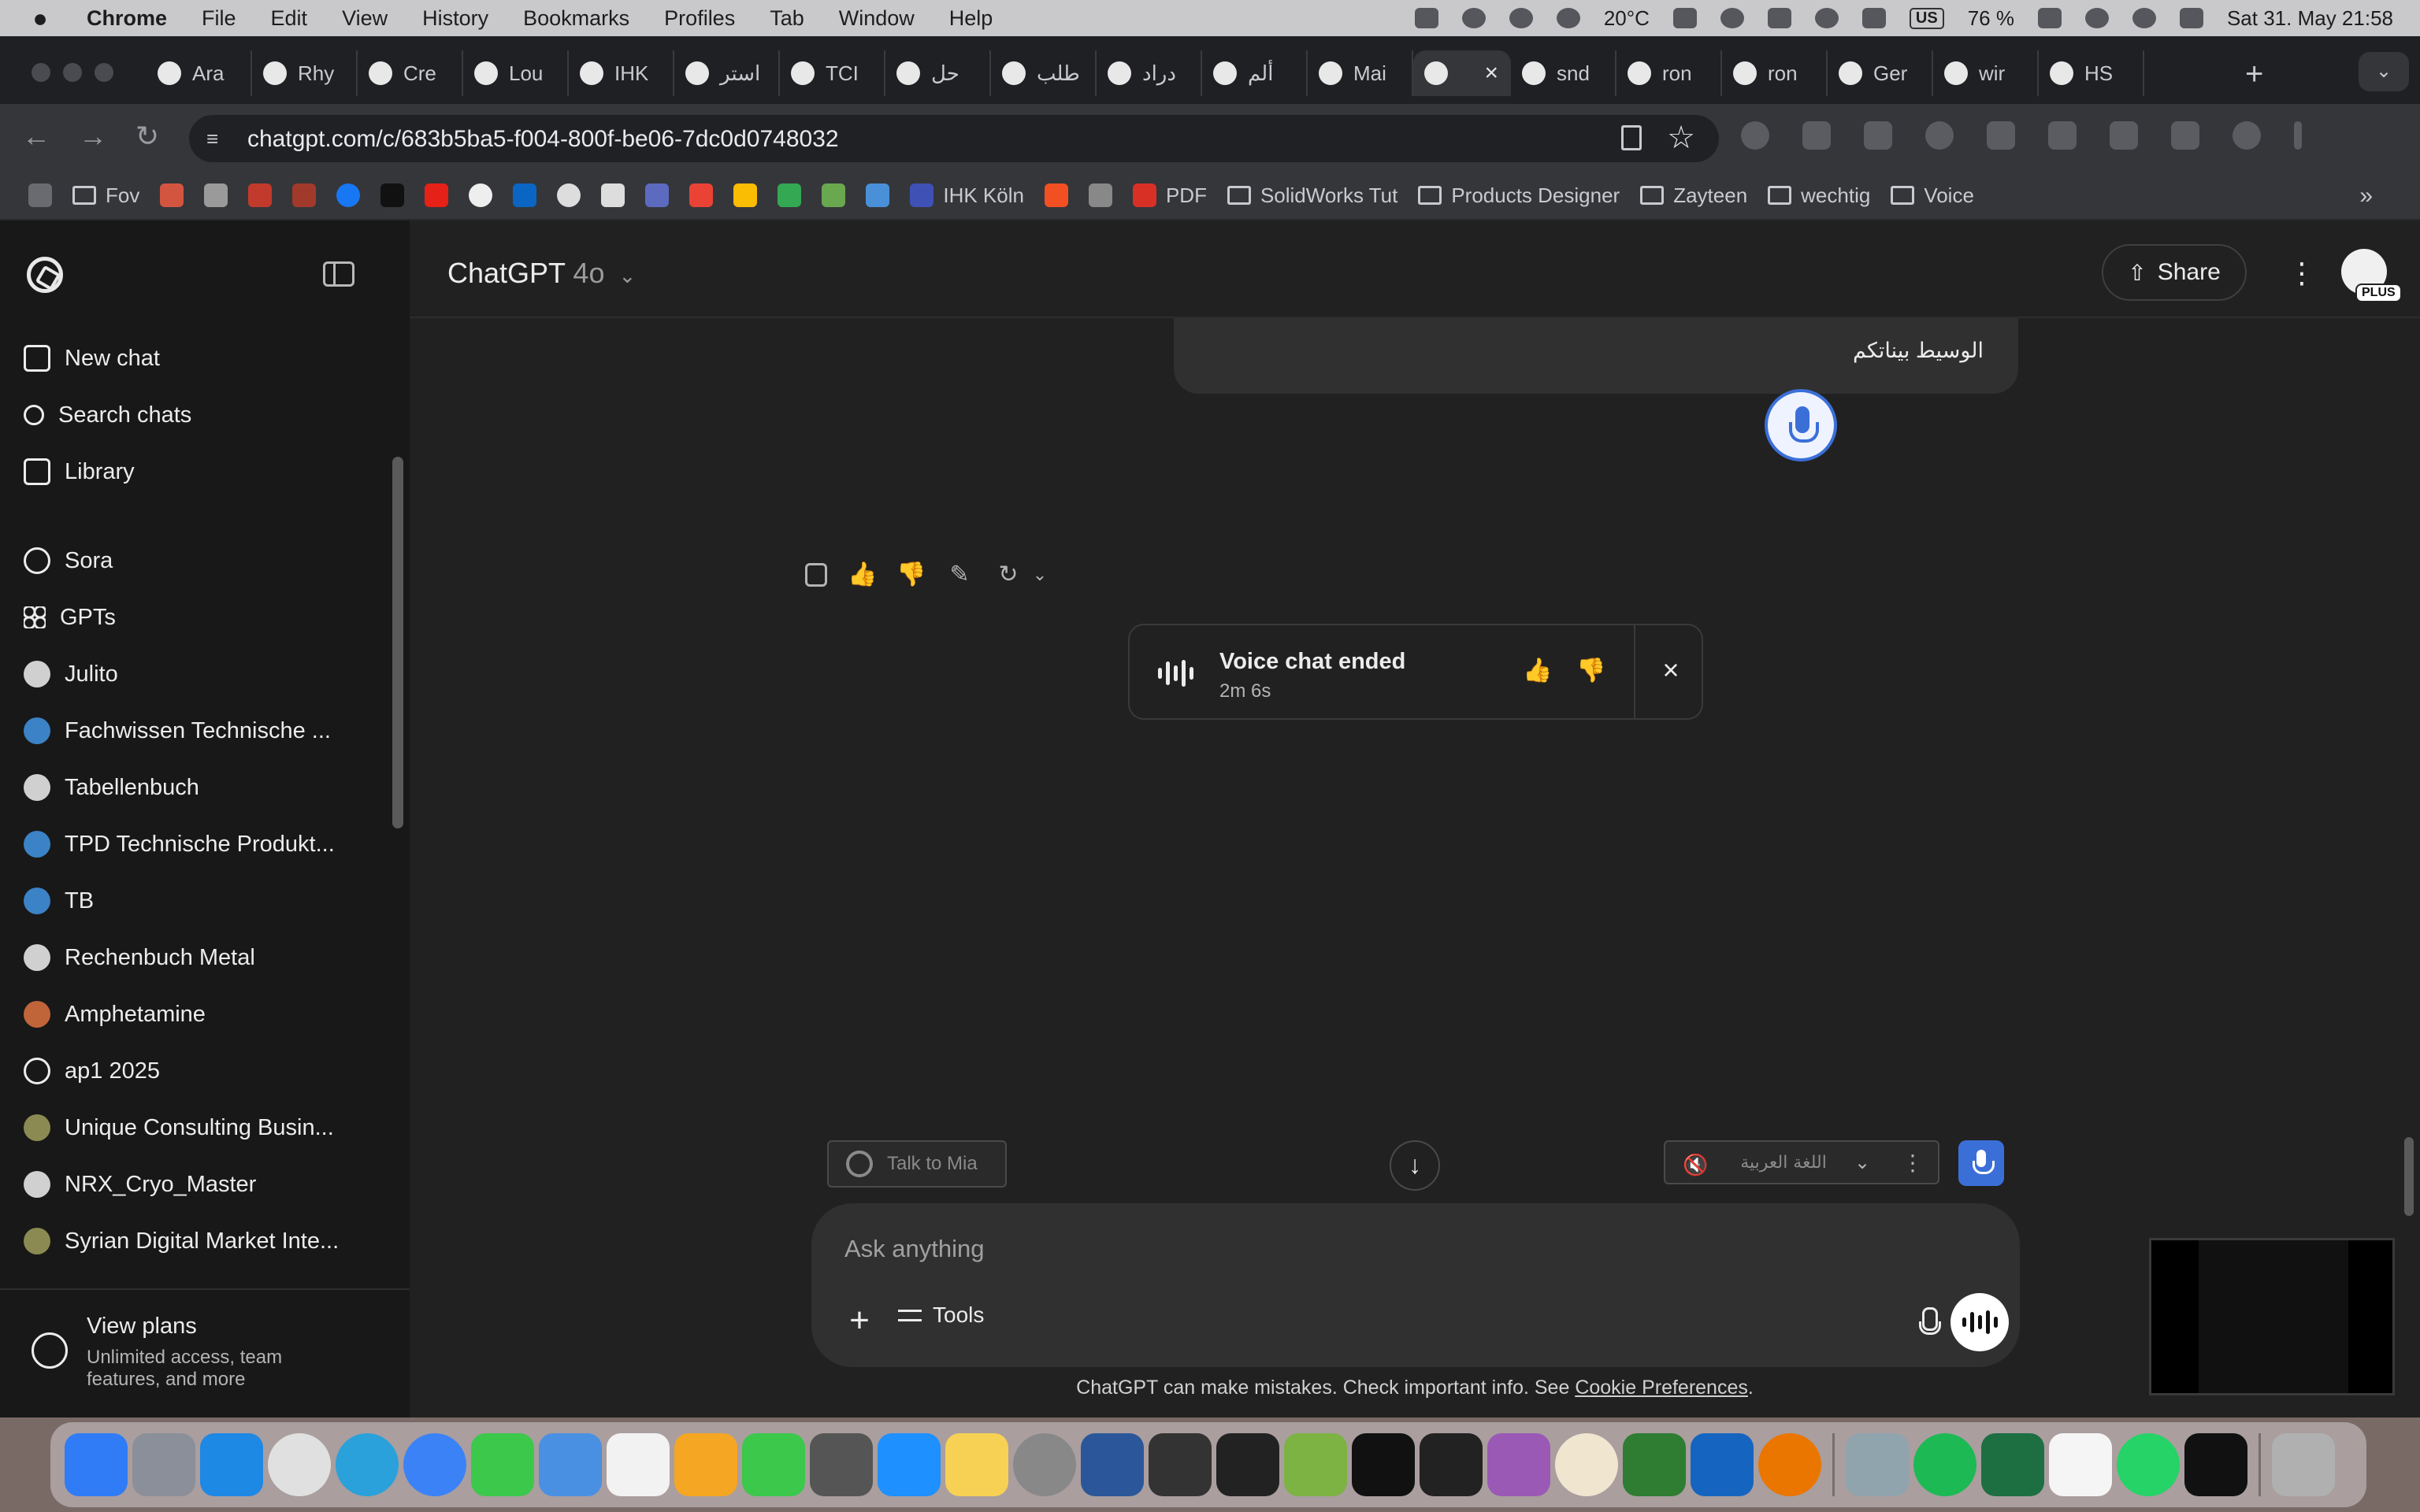  What do you see at coordinates (570, 1464) in the screenshot?
I see `mail-app-icon` at bounding box center [570, 1464].